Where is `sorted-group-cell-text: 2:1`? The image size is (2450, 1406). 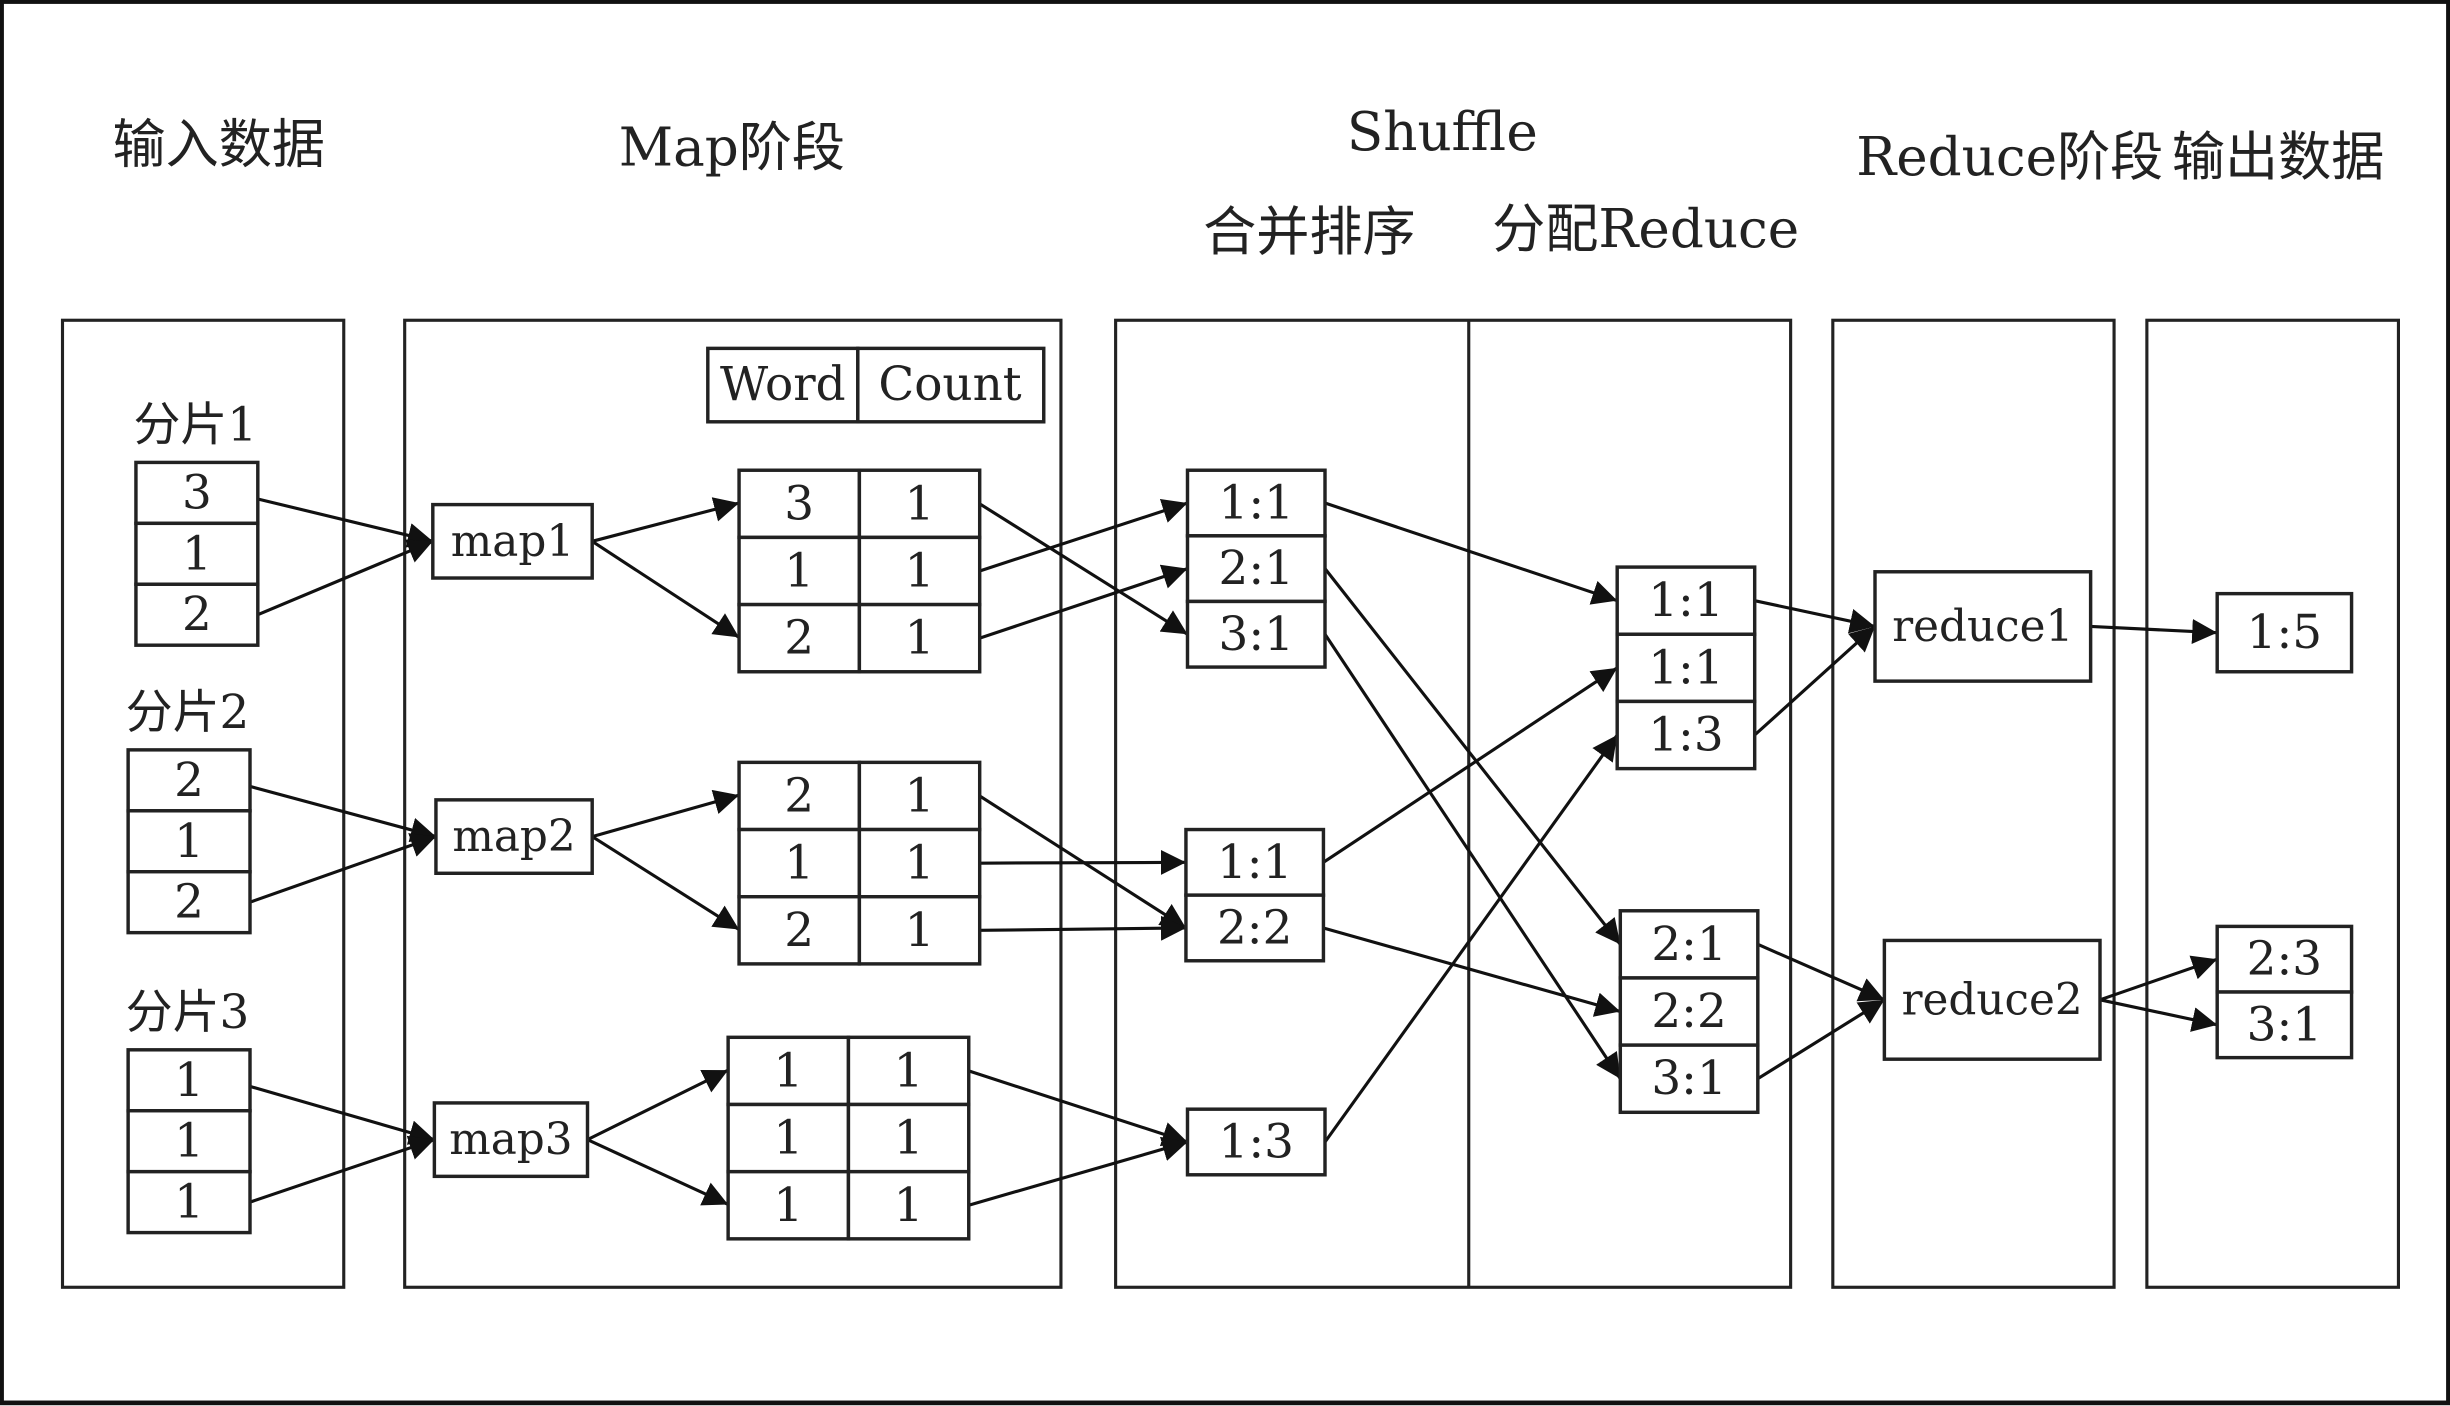 sorted-group-cell-text: 2:1 is located at coordinates (1256, 568).